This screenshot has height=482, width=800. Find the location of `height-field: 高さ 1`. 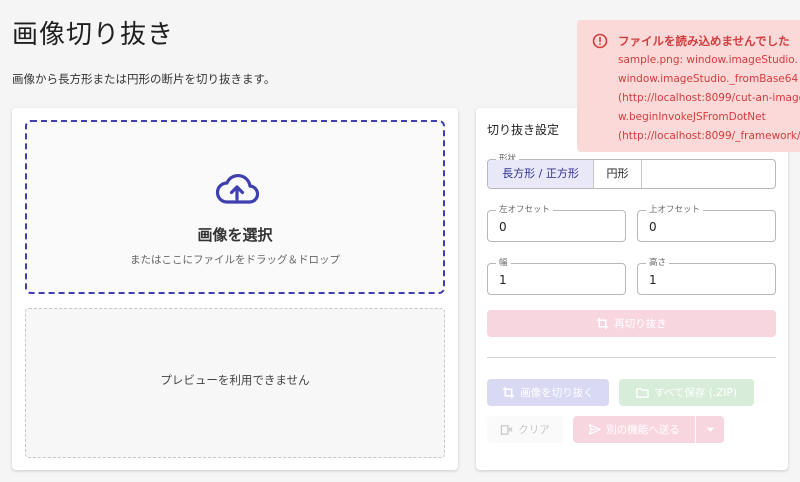

height-field: 高さ 1 is located at coordinates (706, 276).